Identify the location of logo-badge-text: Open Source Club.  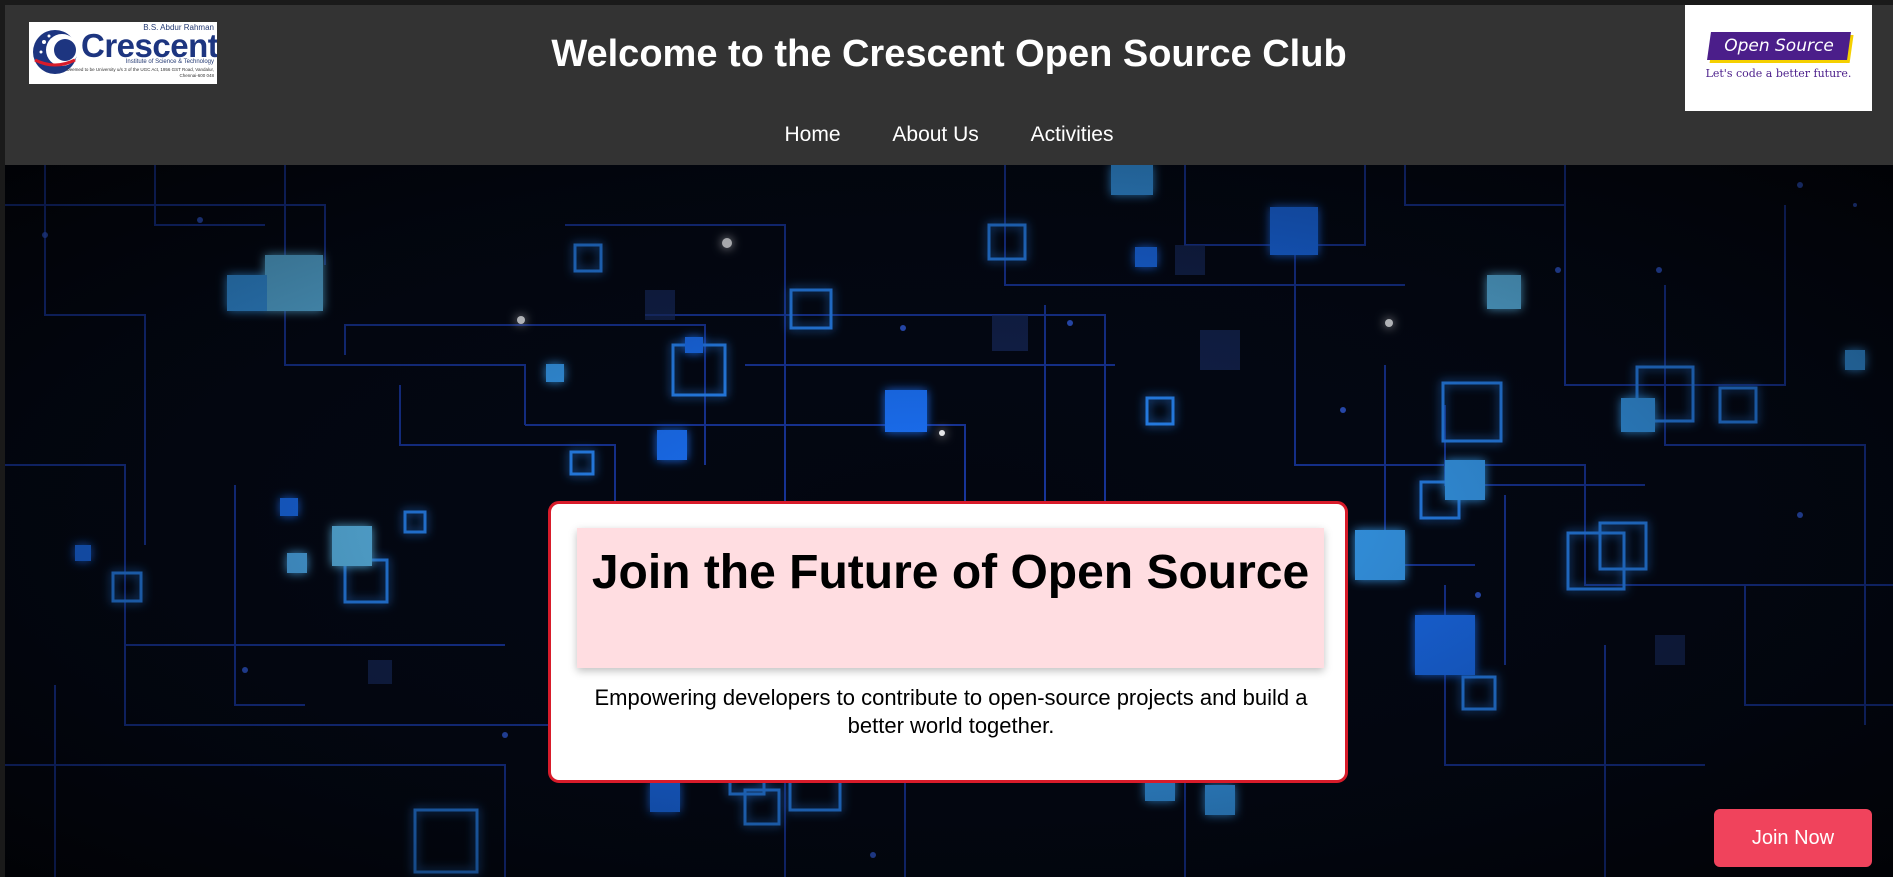
(1779, 60).